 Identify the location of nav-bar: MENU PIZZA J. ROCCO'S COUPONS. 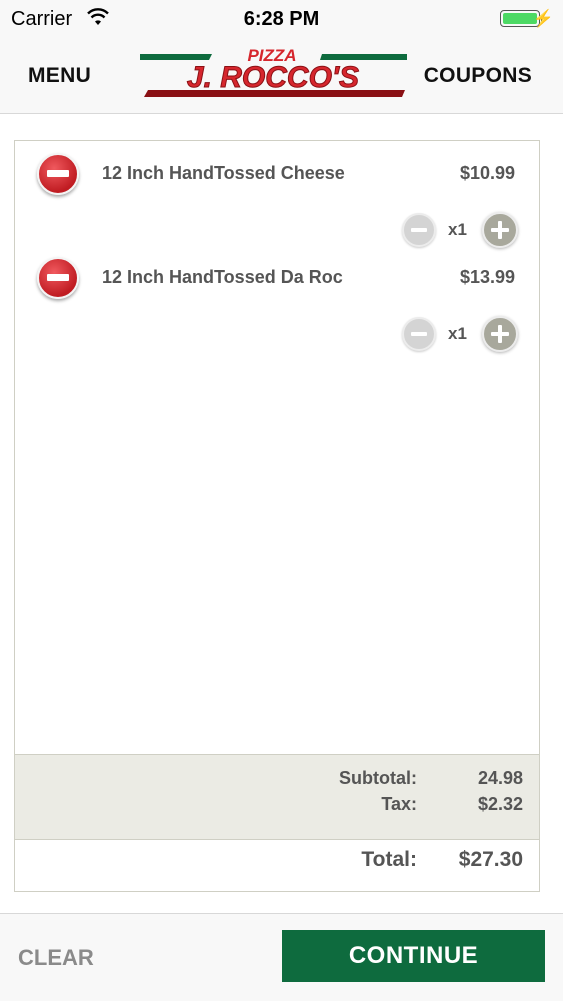
(281, 76).